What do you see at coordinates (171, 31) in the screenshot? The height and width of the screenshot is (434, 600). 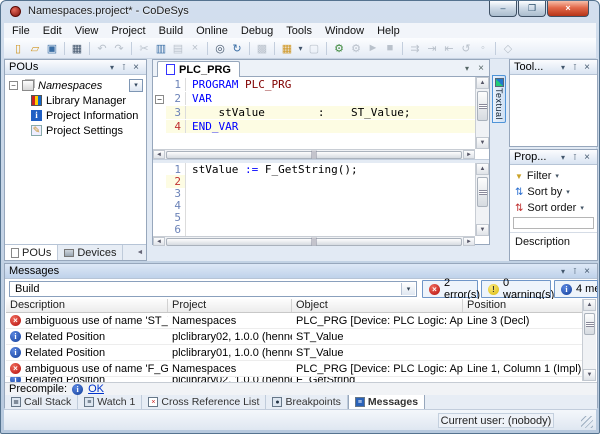 I see `menu-build: Build` at bounding box center [171, 31].